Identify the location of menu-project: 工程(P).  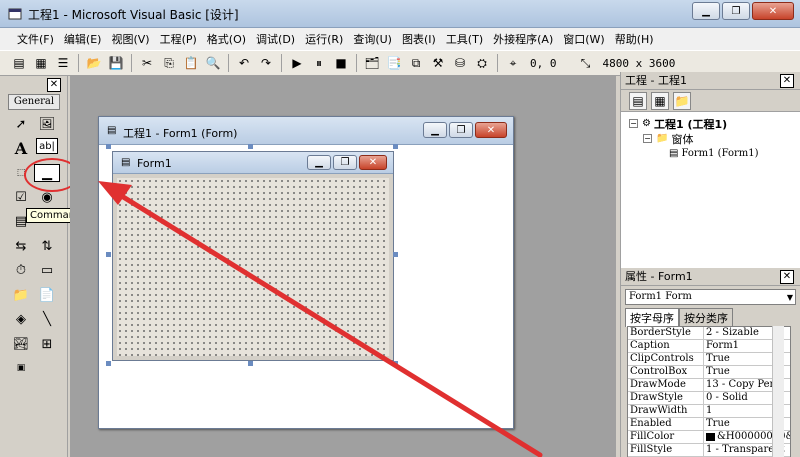
(178, 39).